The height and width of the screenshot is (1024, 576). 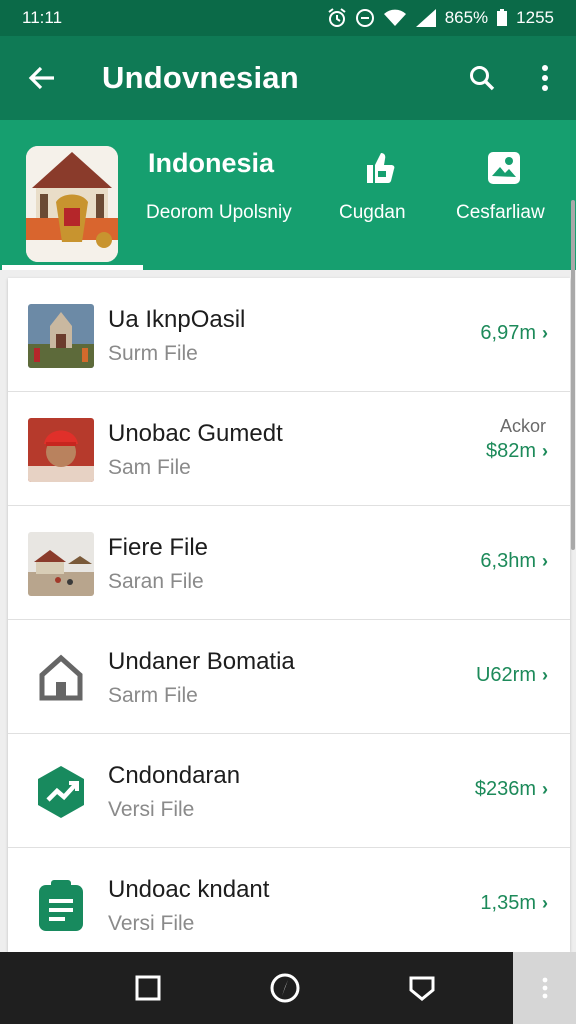 I want to click on item-subtitle: Saran File, so click(x=156, y=581).